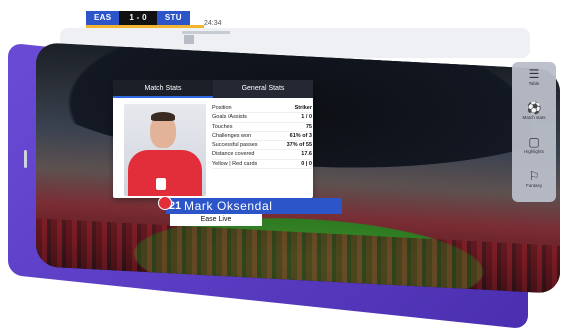  I want to click on stats-tabs: Match Stats General Stats, so click(213, 89).